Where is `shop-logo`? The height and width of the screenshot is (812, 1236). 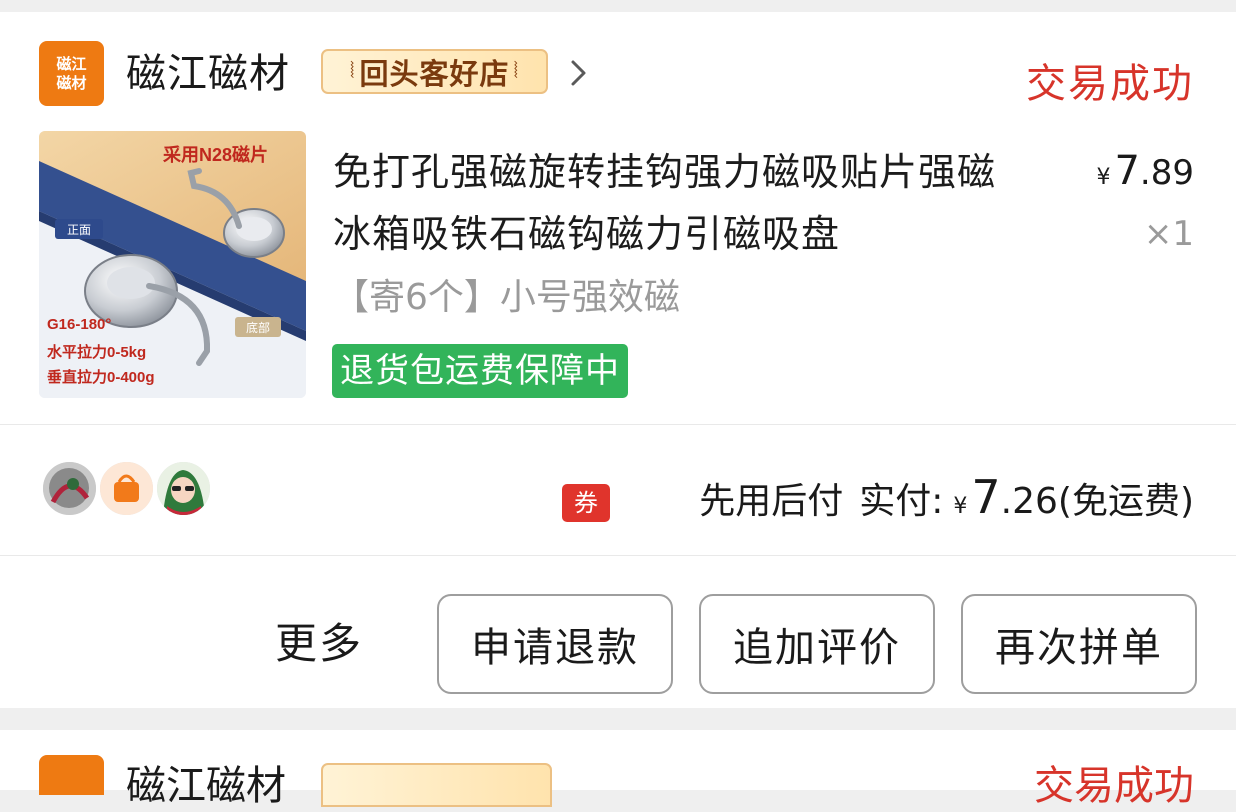
shop-logo is located at coordinates (71, 775).